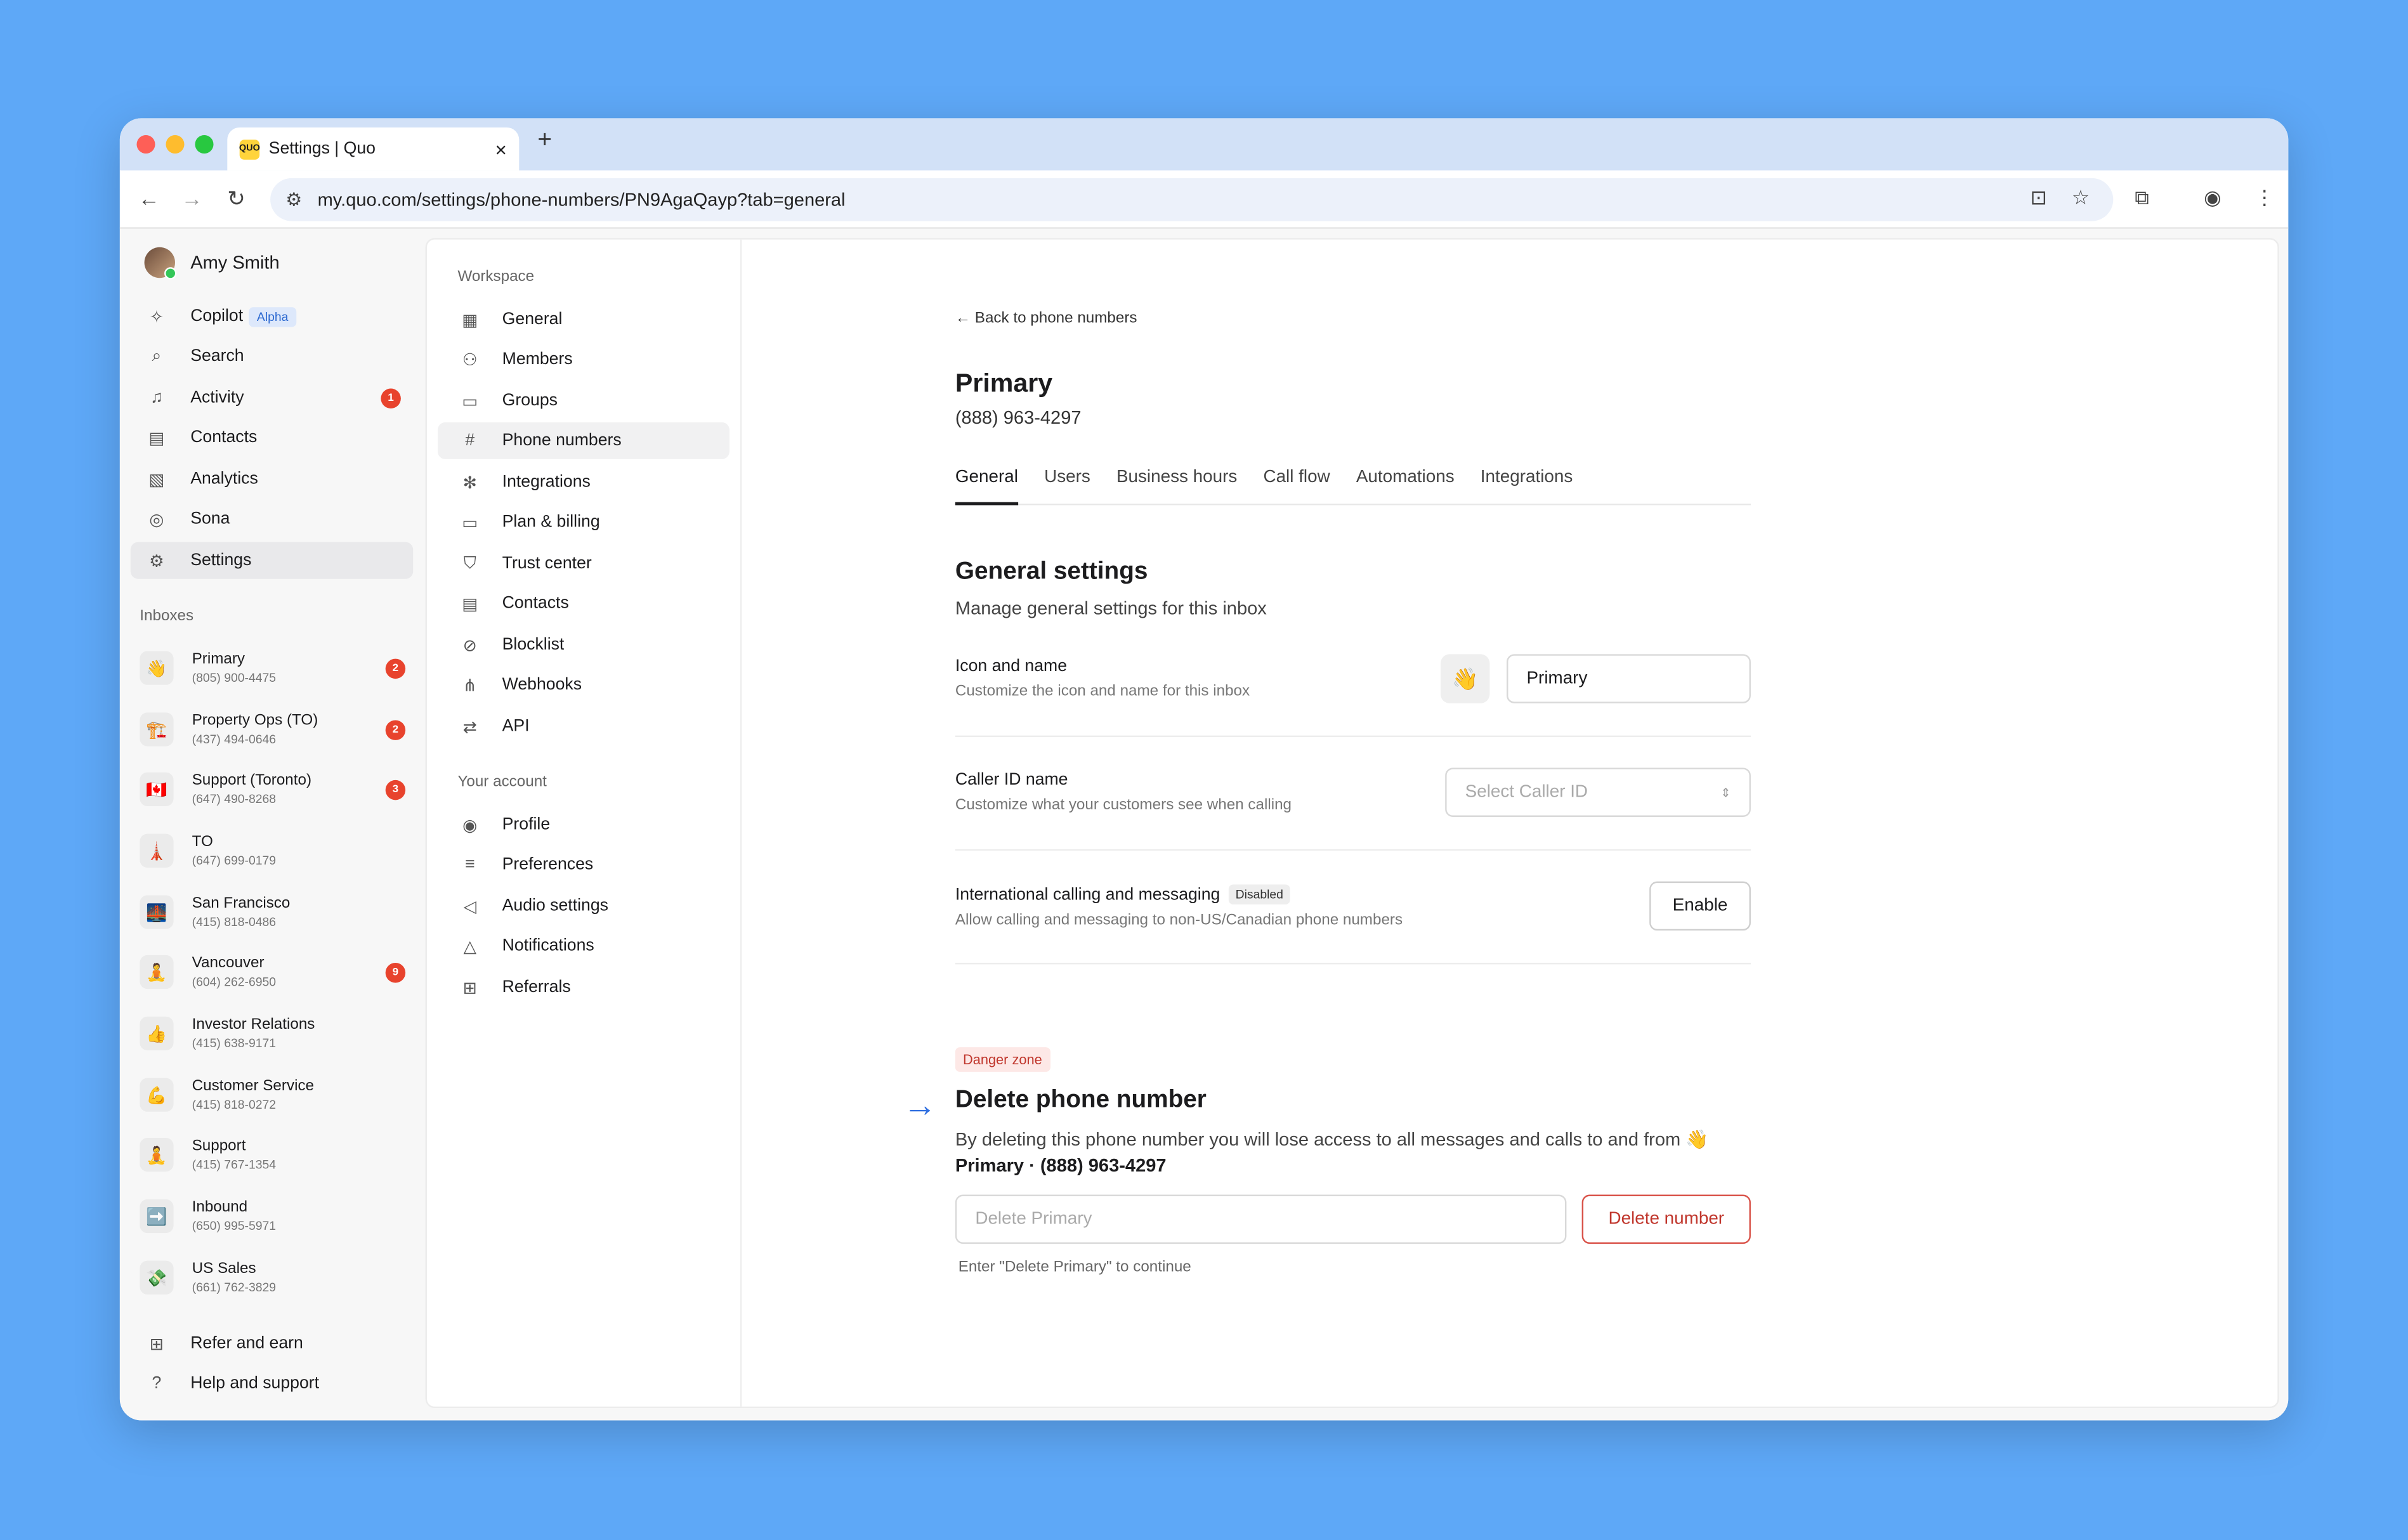 The image size is (2408, 1540). What do you see at coordinates (584, 603) in the screenshot?
I see `settings-item-contacts: ▤ Contacts` at bounding box center [584, 603].